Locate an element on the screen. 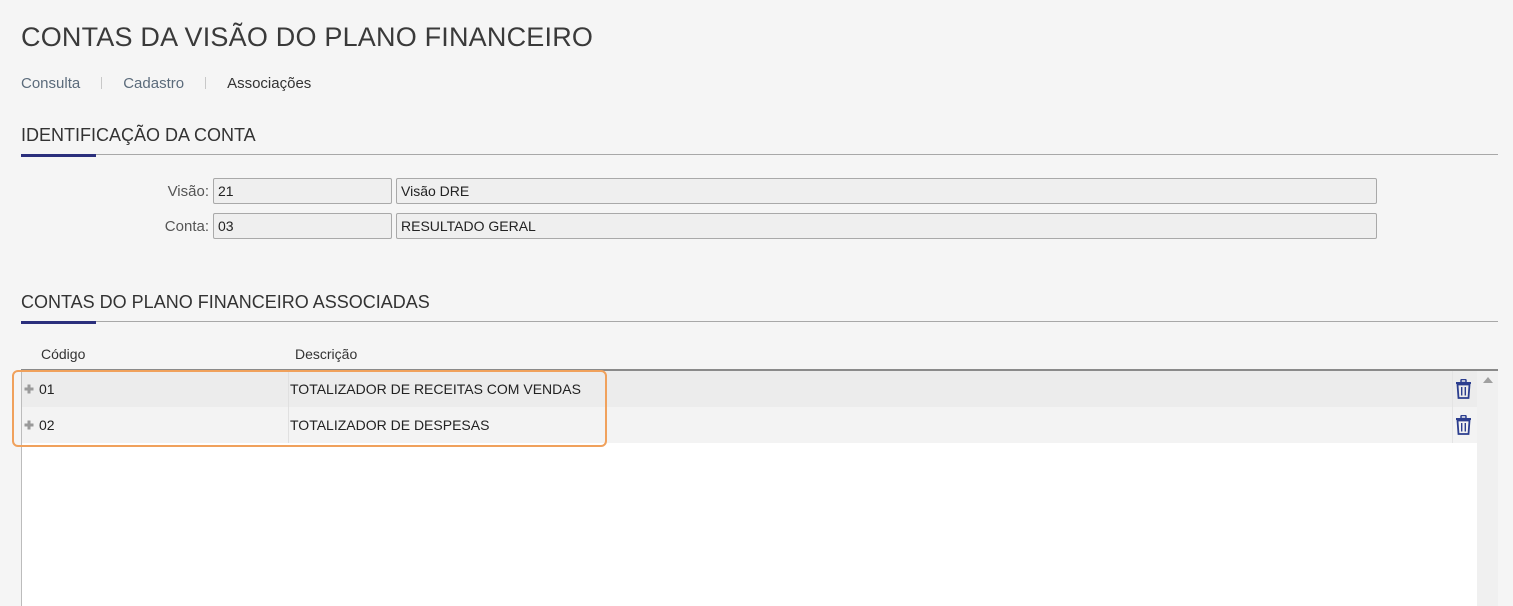  tab-consulta: Consulta is located at coordinates (50, 83).